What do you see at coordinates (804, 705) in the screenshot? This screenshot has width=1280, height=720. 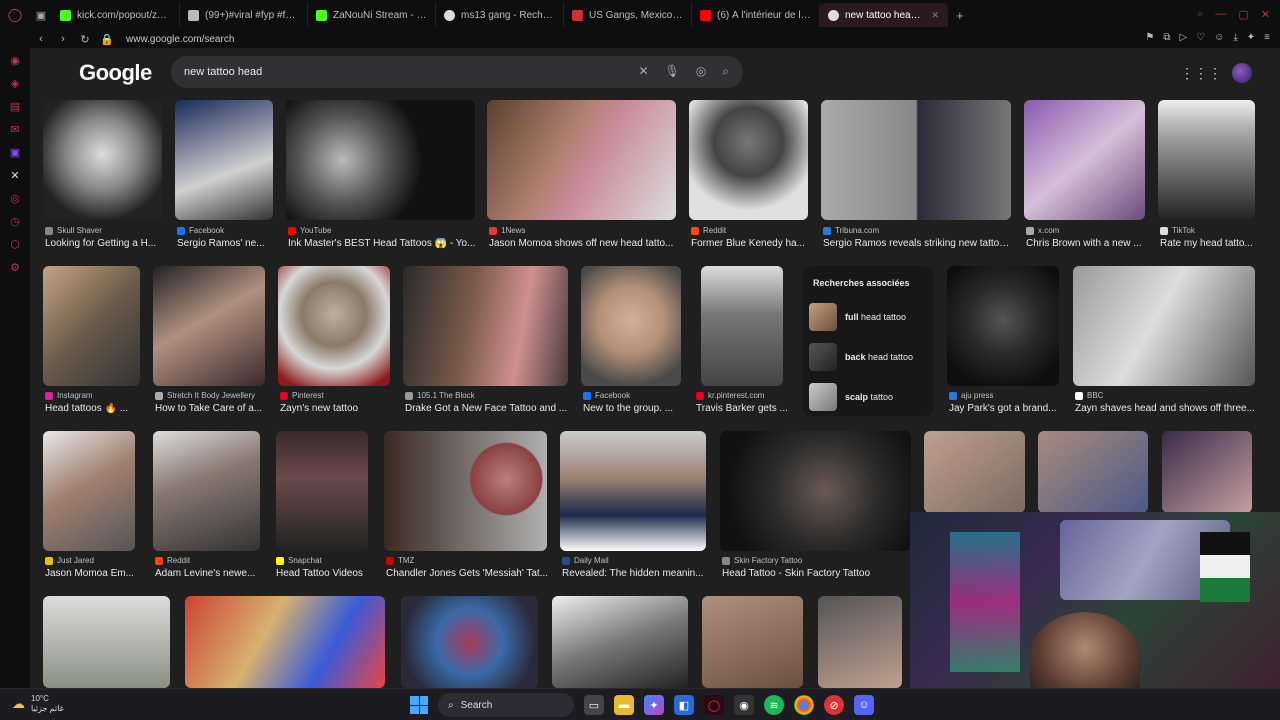 I see `chrome-icon` at bounding box center [804, 705].